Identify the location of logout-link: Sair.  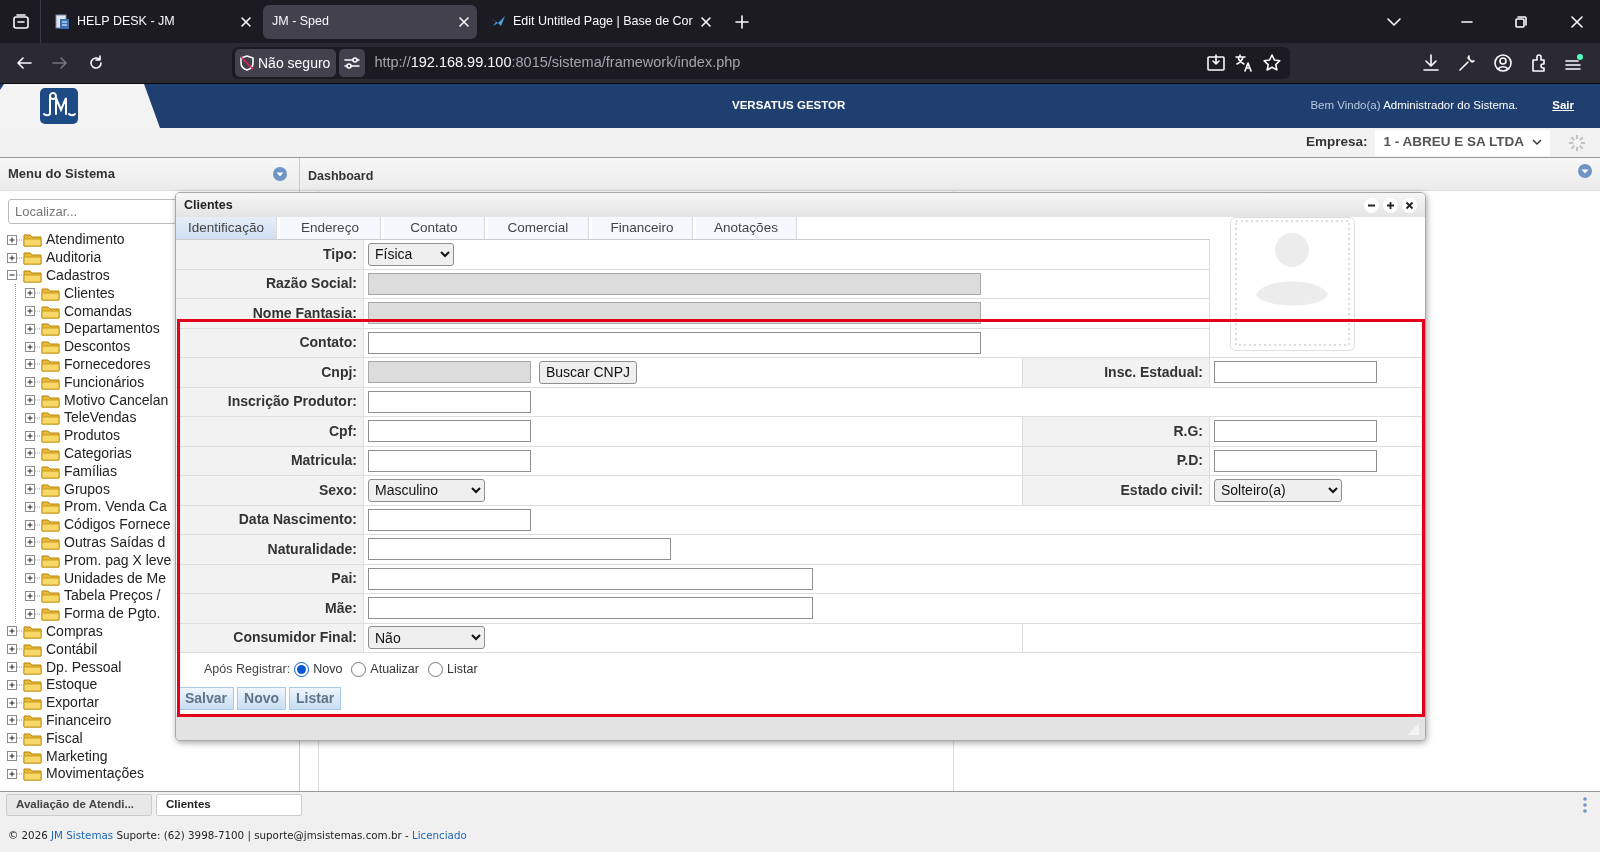
(1563, 106).